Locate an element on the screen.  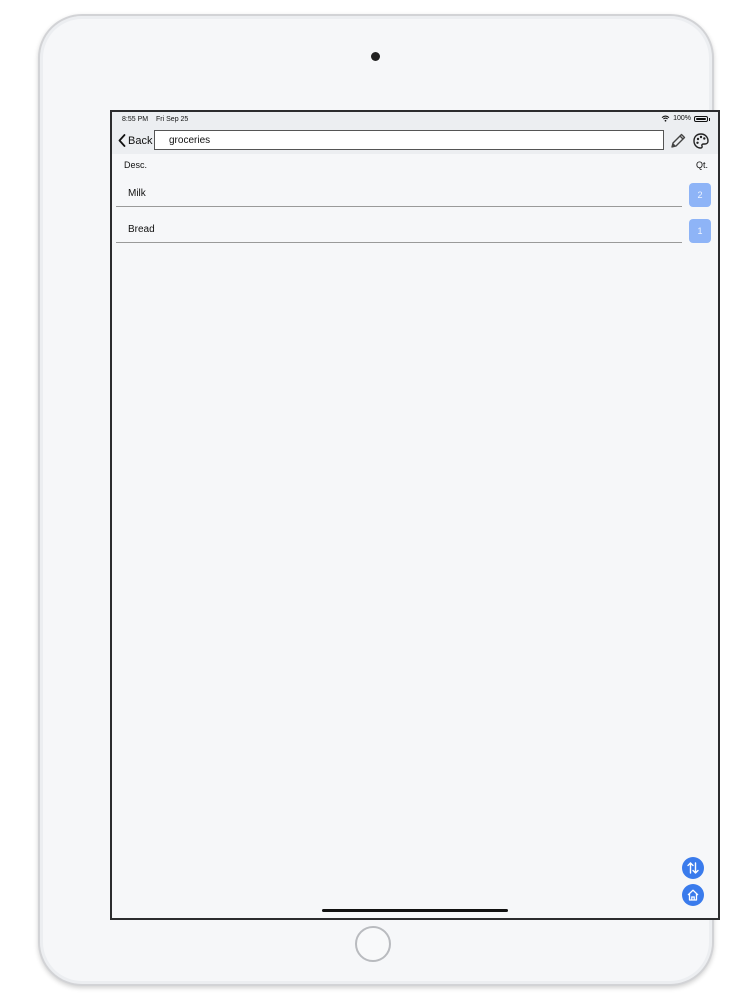
wifi-icon is located at coordinates (665, 118).